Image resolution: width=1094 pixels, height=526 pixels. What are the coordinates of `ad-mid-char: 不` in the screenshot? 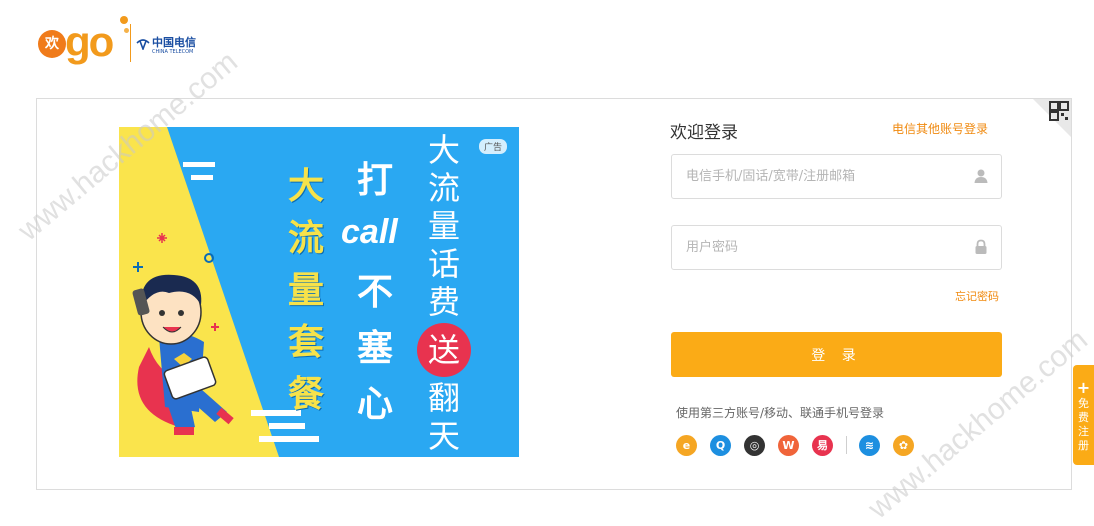 It's located at (374, 292).